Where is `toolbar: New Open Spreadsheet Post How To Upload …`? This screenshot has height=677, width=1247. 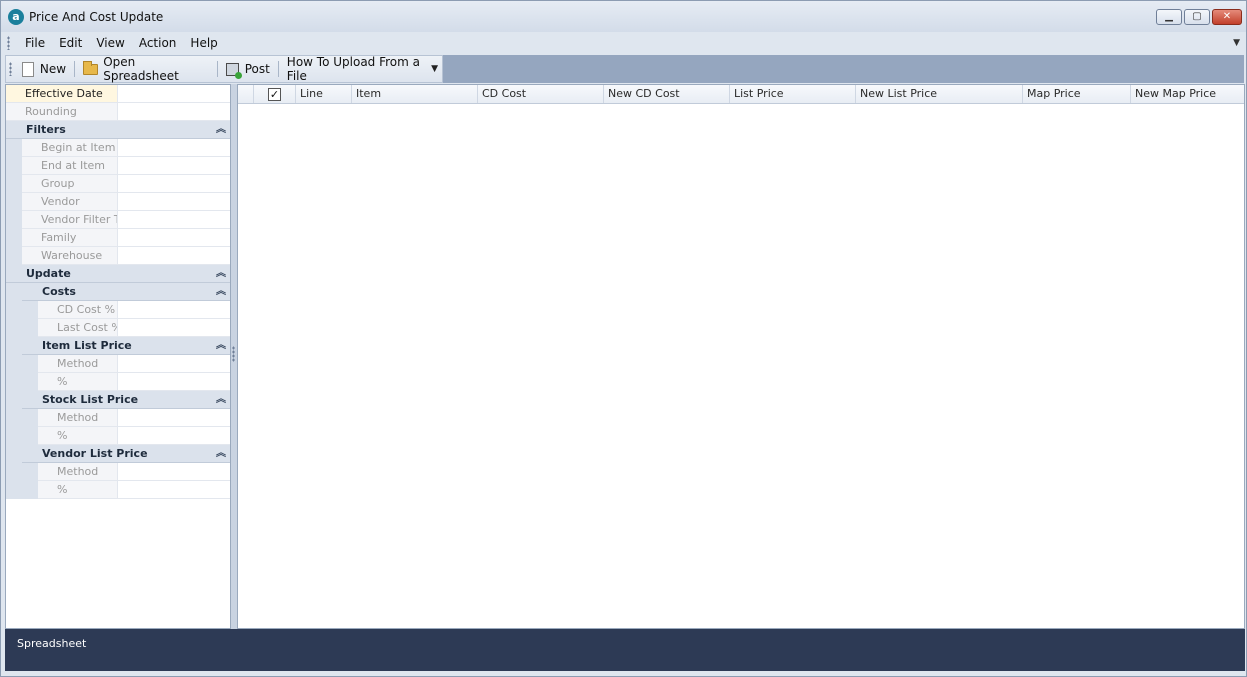
toolbar: New Open Spreadsheet Post How To Upload … is located at coordinates (224, 69).